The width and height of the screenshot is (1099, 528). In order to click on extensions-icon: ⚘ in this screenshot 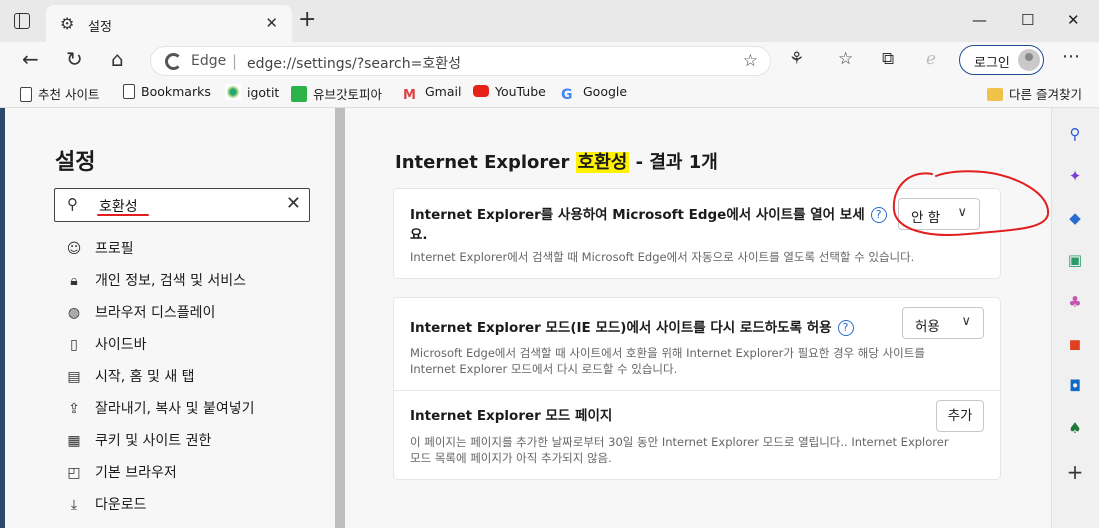, I will do `click(796, 59)`.